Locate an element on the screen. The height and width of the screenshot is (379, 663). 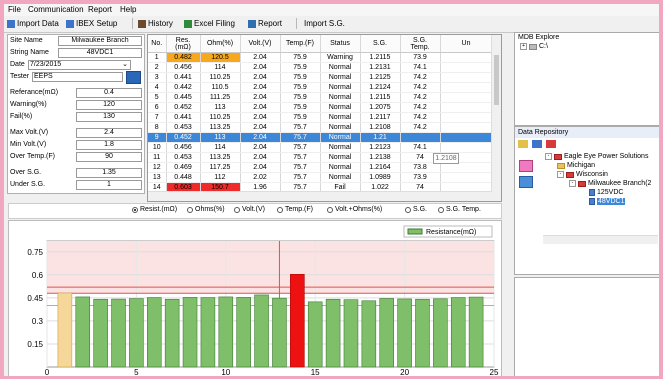
tree-node-company: - Eagle Eye Power Solutions is located at coordinates (596, 156).